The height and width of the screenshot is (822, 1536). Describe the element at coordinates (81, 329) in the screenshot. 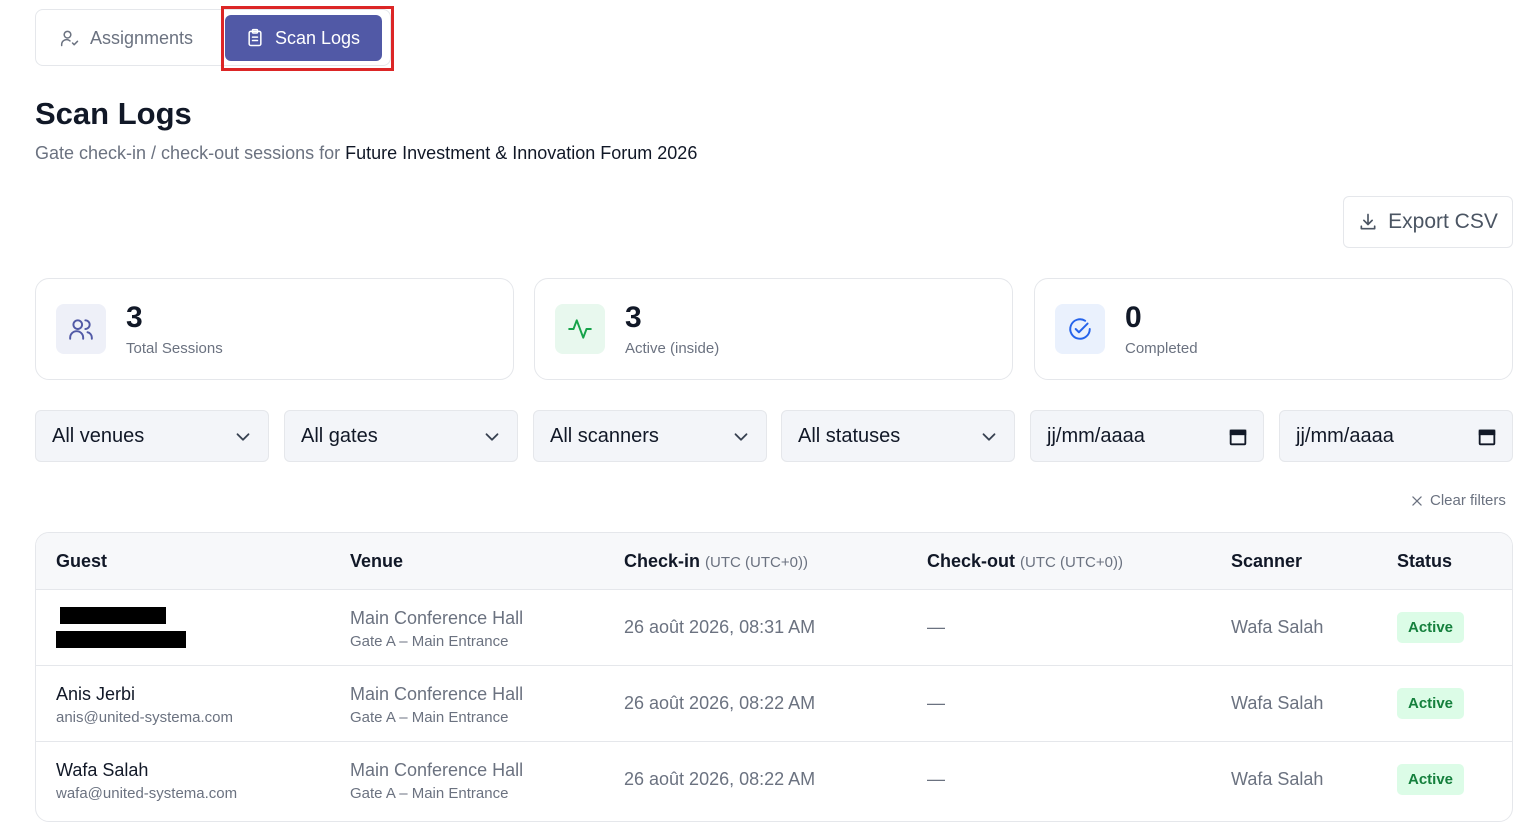

I see `users-icon` at that location.